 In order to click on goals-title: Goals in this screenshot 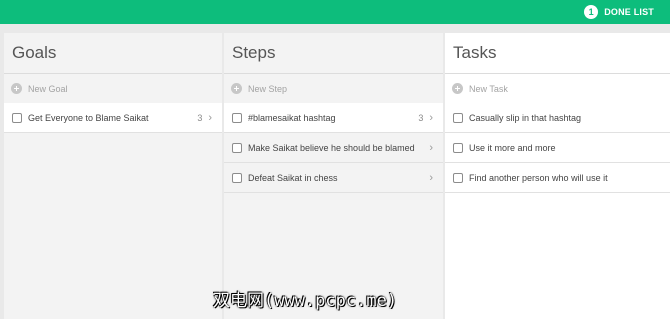, I will do `click(34, 52)`.